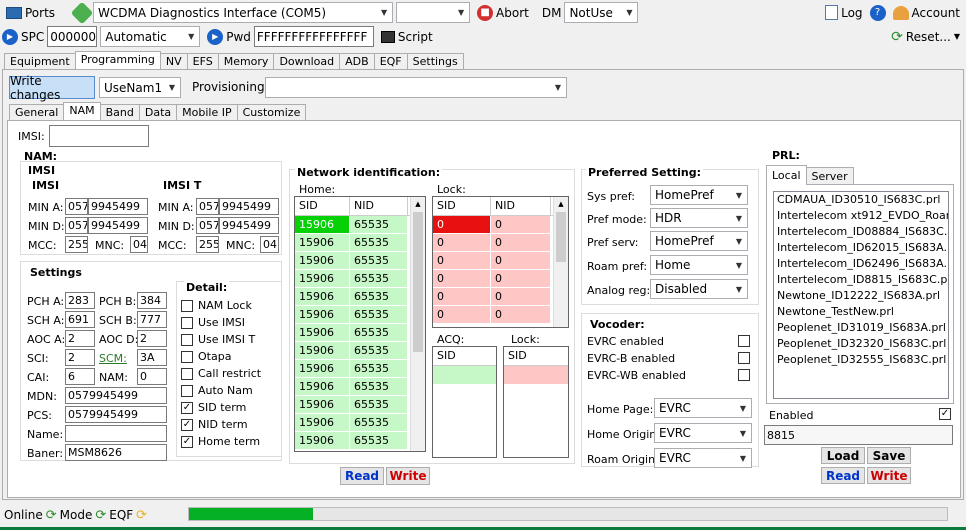  Describe the element at coordinates (786, 175) in the screenshot. I see `tab-prl-local: Local` at that location.